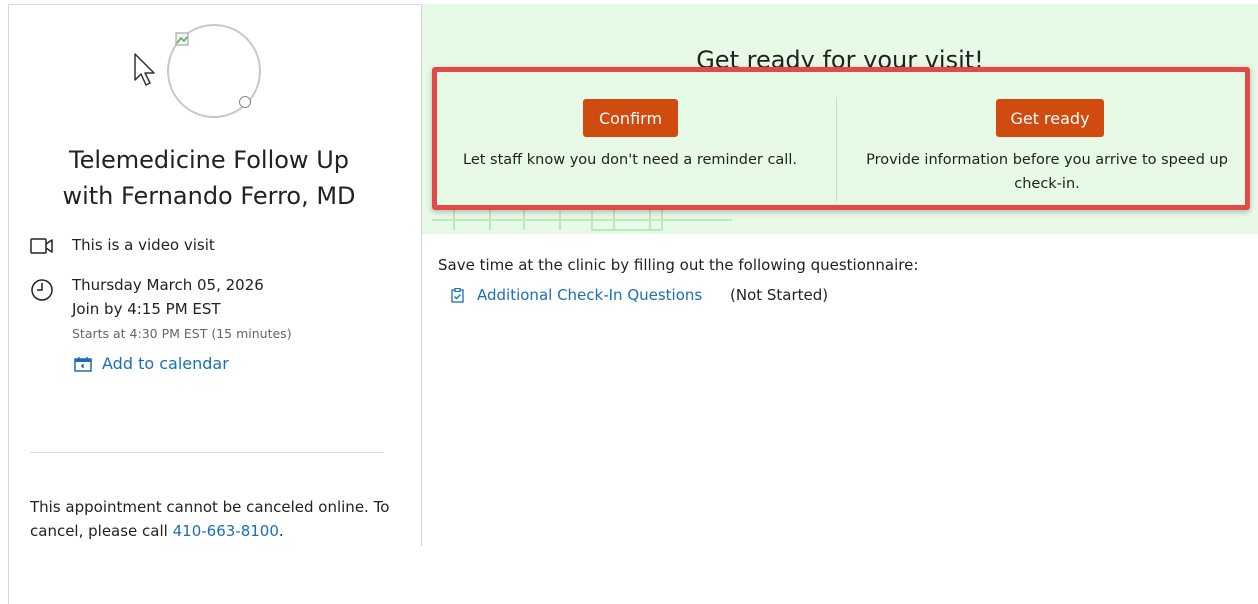 The image size is (1258, 604). What do you see at coordinates (83, 364) in the screenshot?
I see `calendar-icon` at bounding box center [83, 364].